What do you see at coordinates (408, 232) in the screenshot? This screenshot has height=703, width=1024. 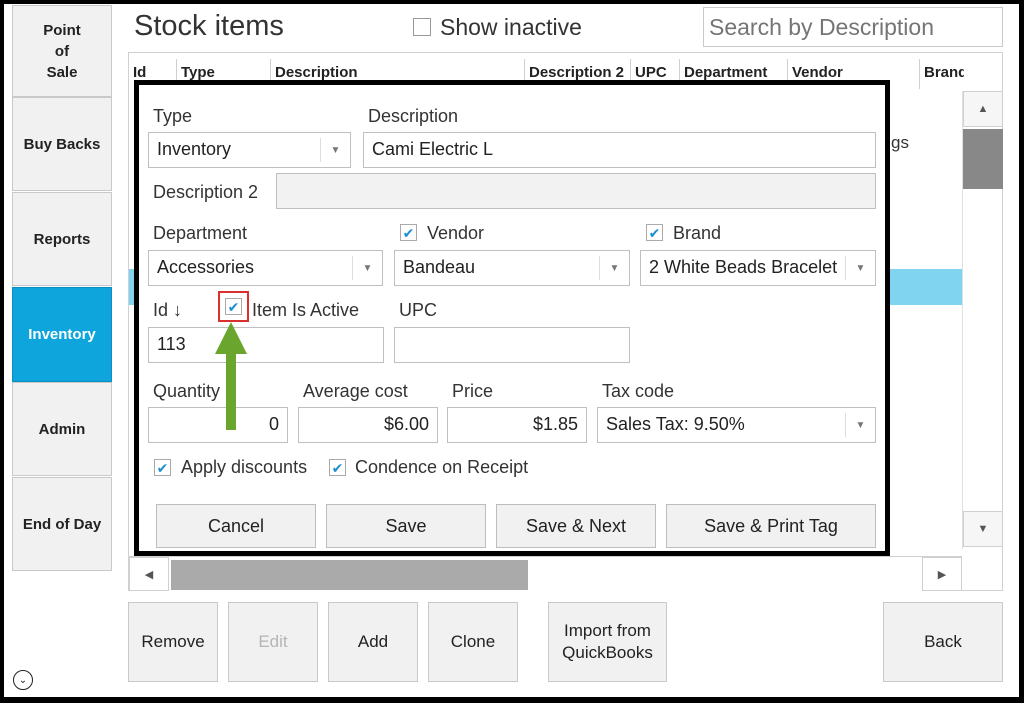 I see `vendor-checkbox: ✔` at bounding box center [408, 232].